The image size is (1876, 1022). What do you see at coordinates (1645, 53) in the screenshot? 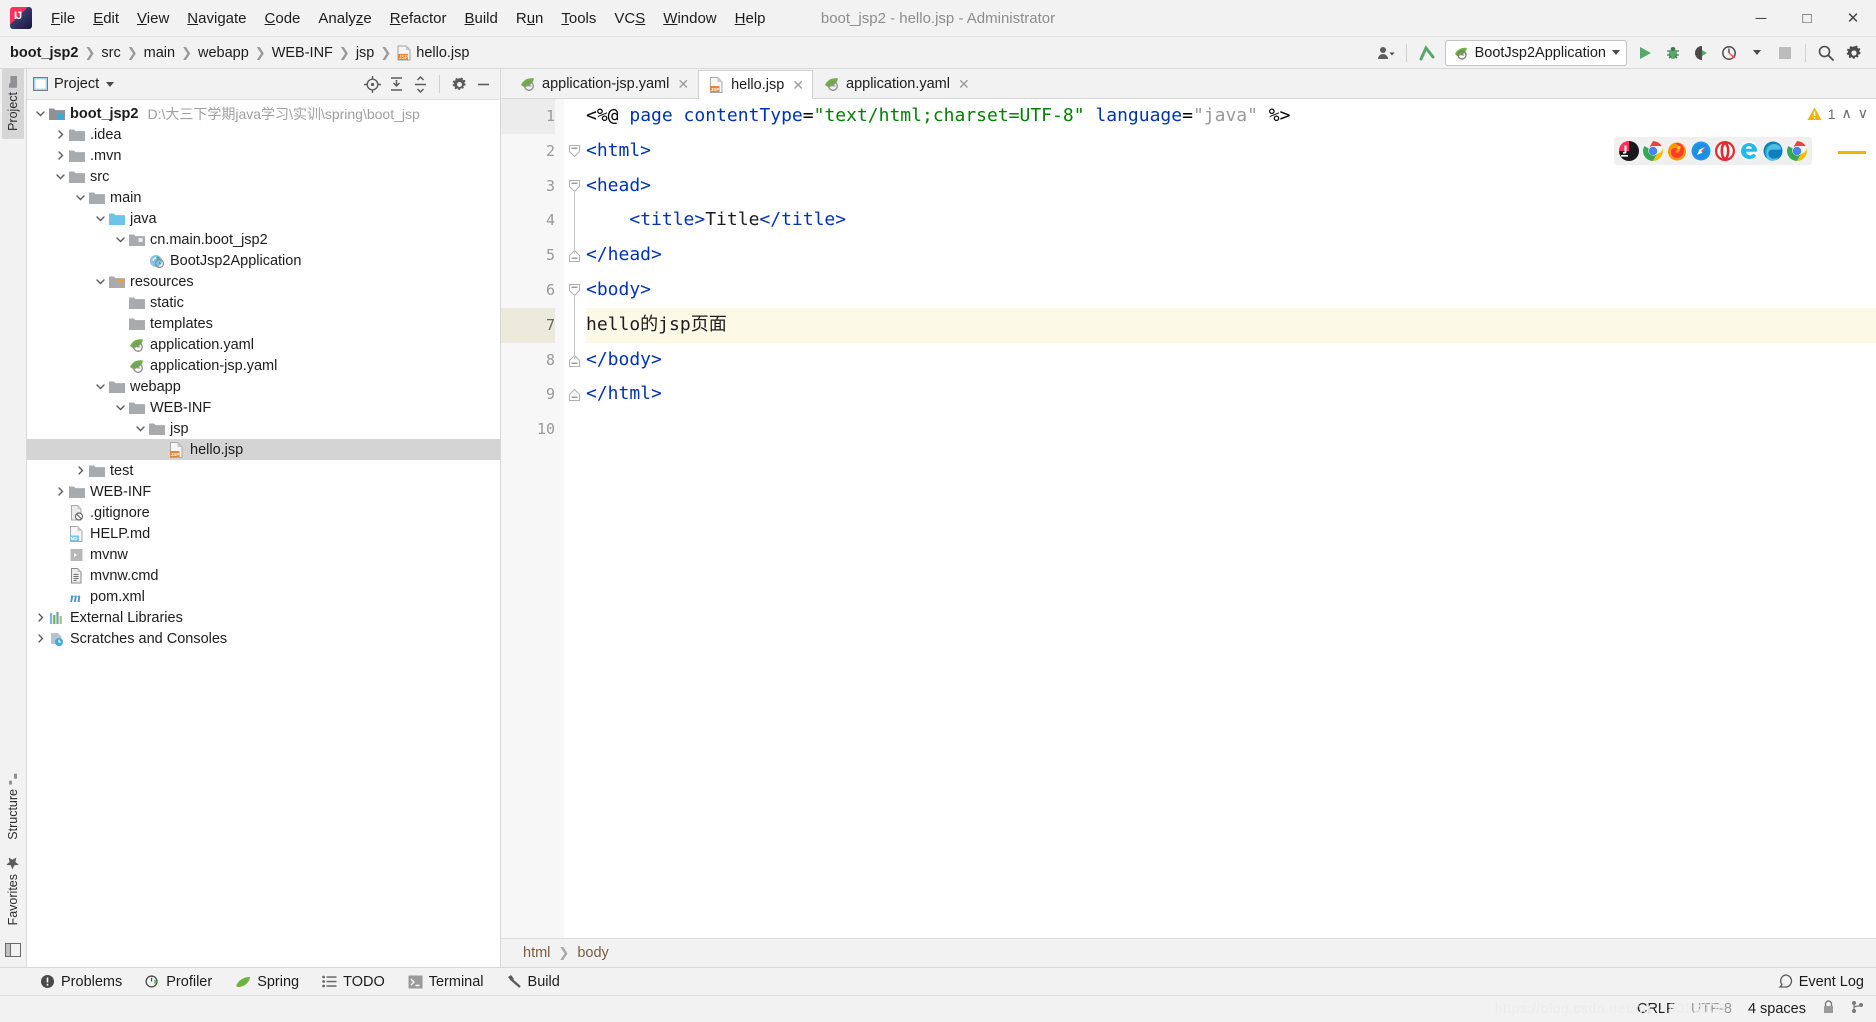
I see `run-icon` at bounding box center [1645, 53].